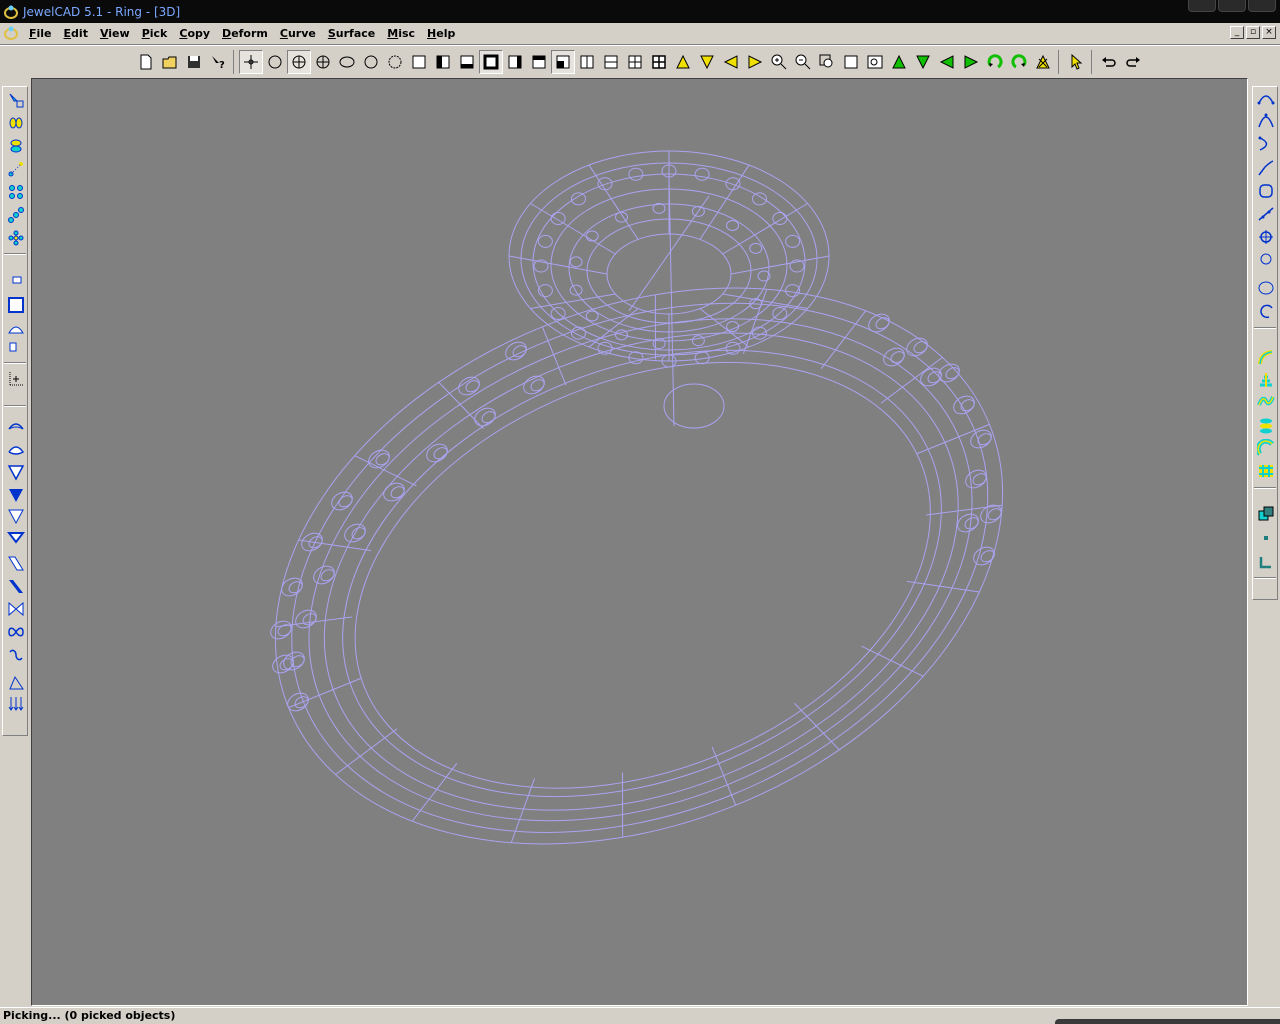 Image resolution: width=1280 pixels, height=1024 pixels. What do you see at coordinates (1266, 214) in the screenshot?
I see `curve-line-points-button` at bounding box center [1266, 214].